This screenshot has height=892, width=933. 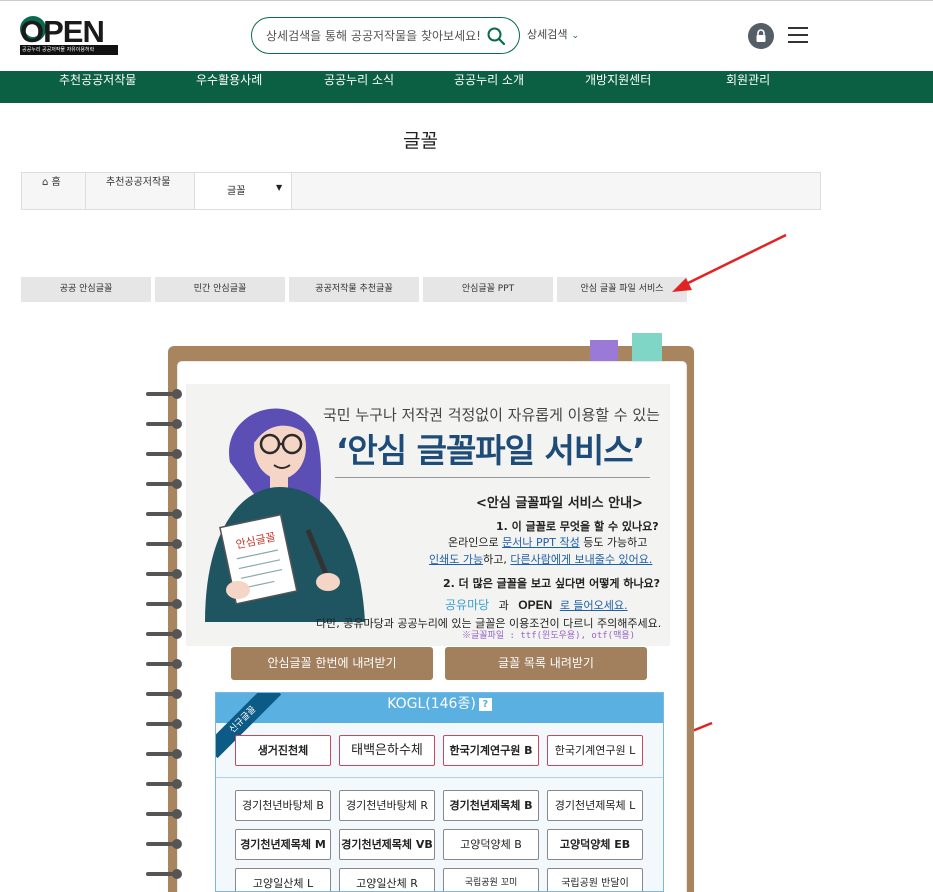 What do you see at coordinates (489, 87) in the screenshot?
I see `nav-item-about: 공공누리 소개` at bounding box center [489, 87].